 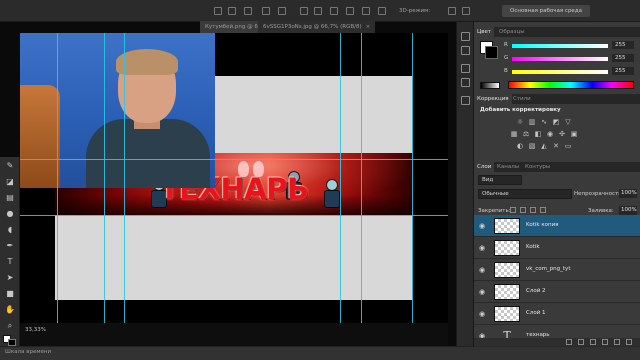 What do you see at coordinates (526, 134) in the screenshot?
I see `color-balance-icon: ⚖` at bounding box center [526, 134].